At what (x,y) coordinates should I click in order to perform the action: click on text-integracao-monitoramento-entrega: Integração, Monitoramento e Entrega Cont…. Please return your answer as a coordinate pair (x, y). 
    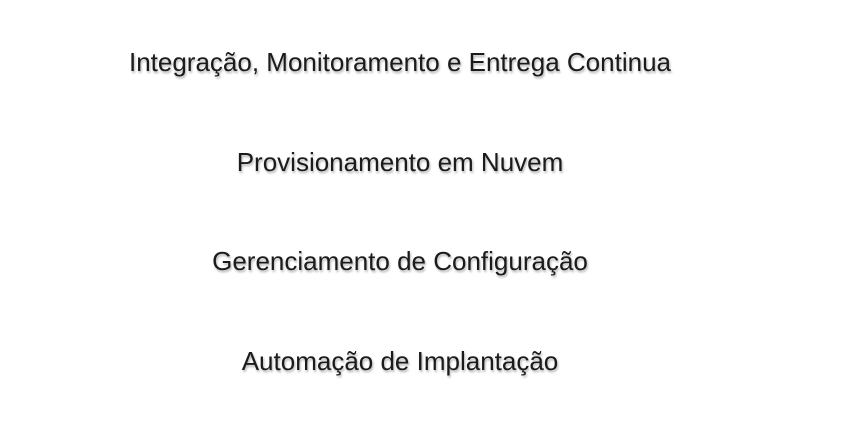
    Looking at the image, I should click on (399, 62).